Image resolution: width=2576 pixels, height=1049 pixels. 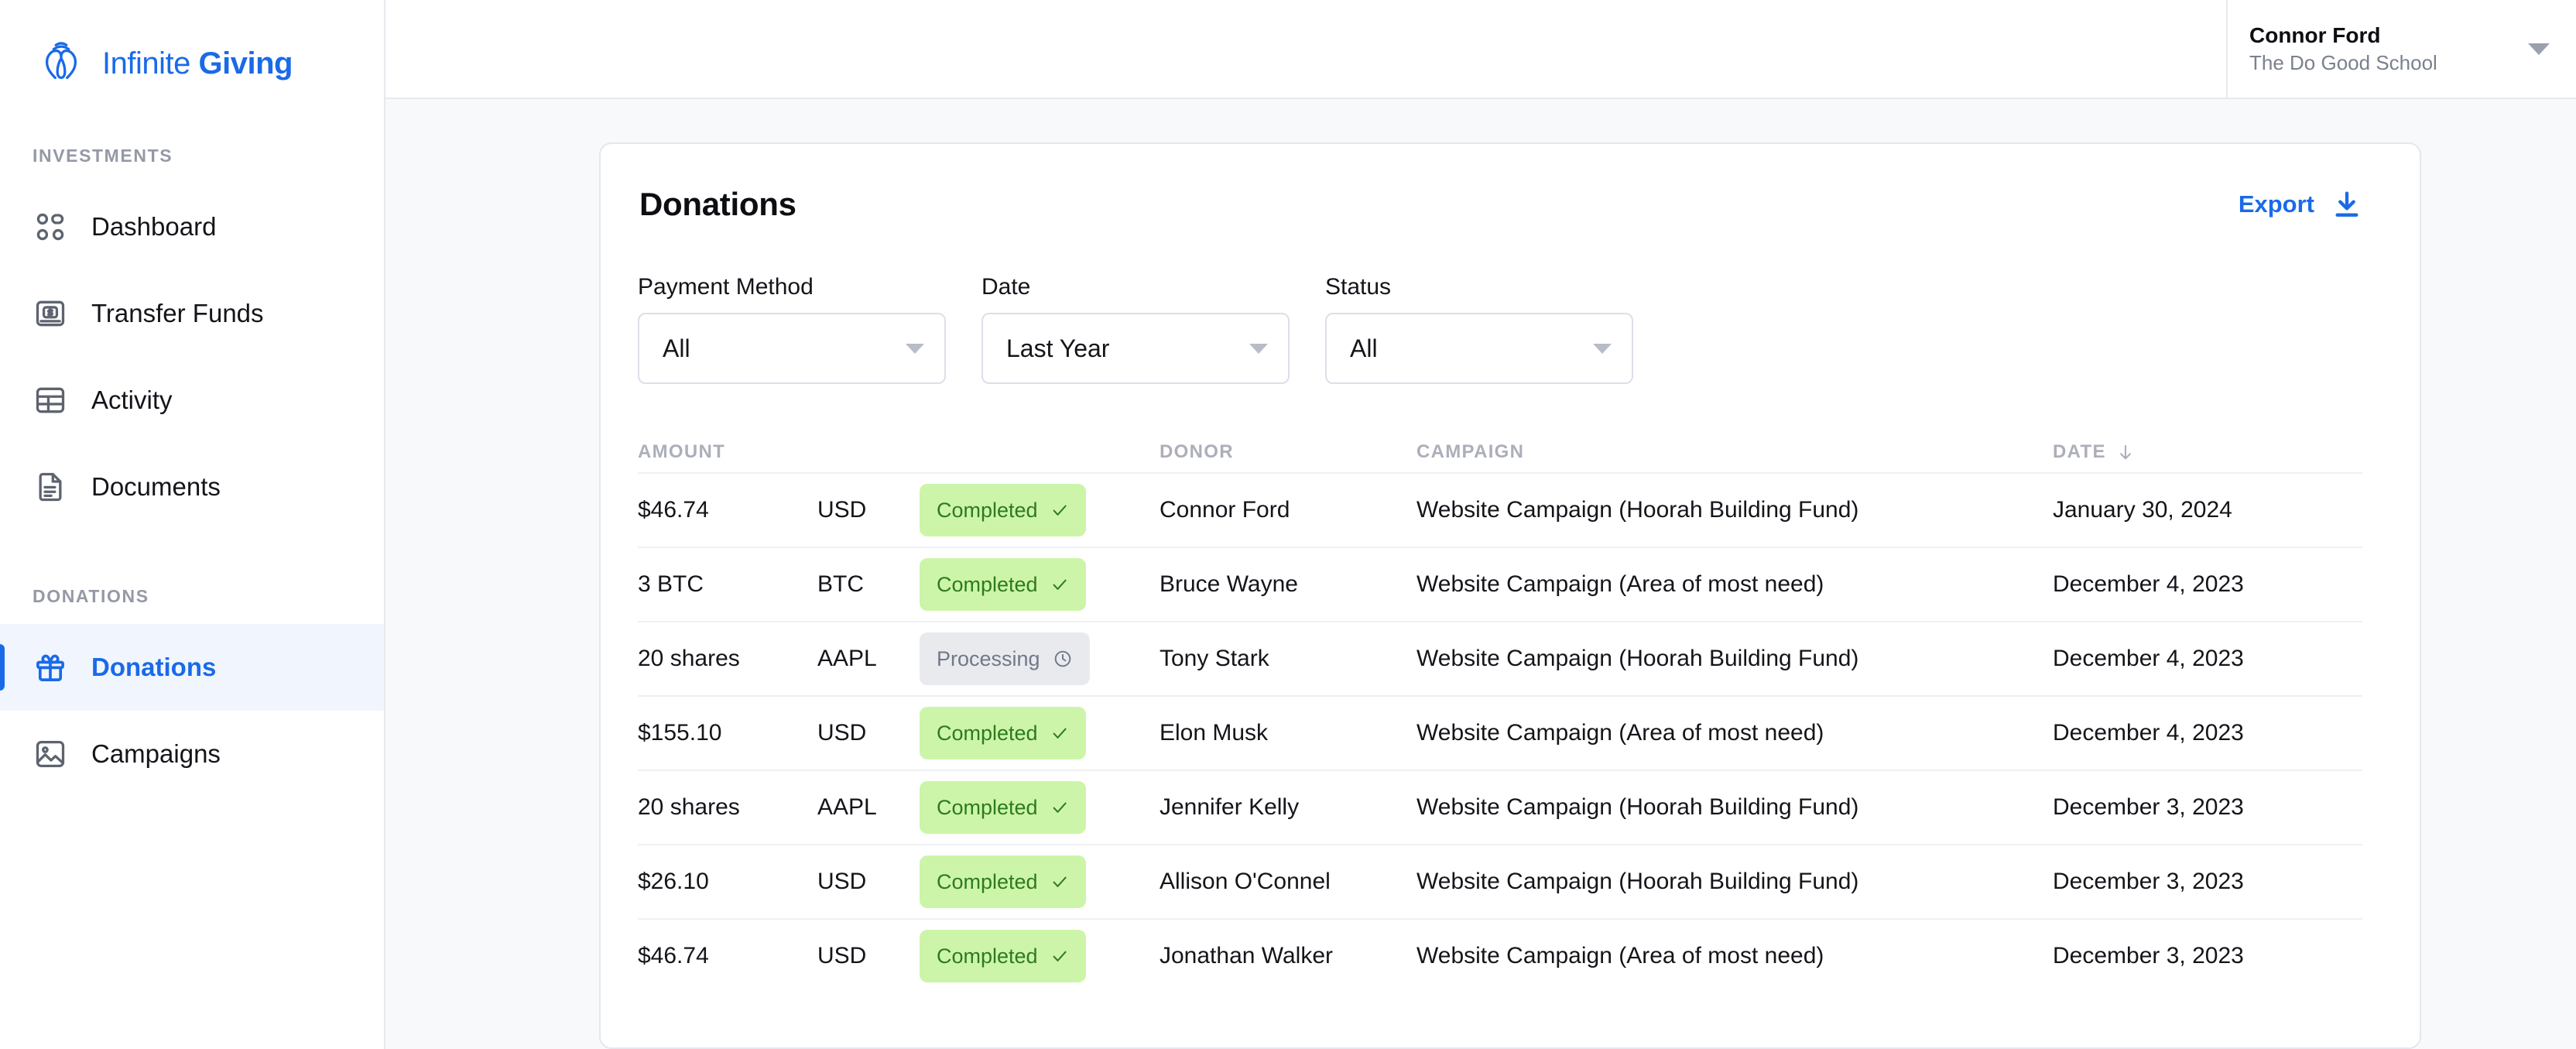 I want to click on dashboard-grid-icon, so click(x=50, y=227).